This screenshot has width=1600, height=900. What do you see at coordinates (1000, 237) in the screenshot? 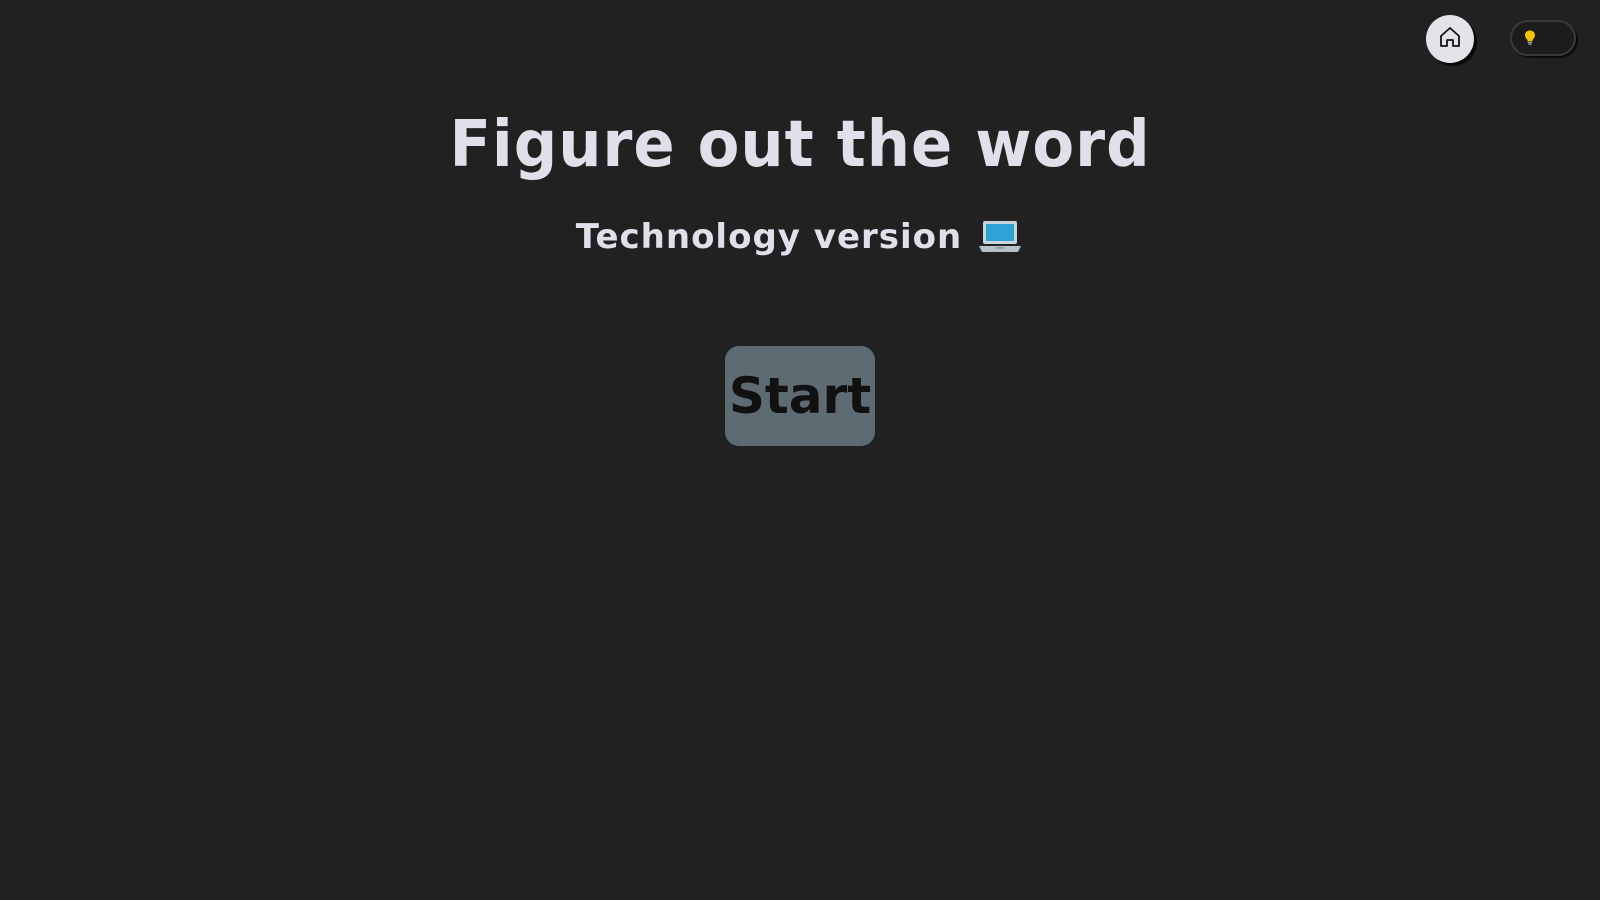
I see `laptop-icon` at bounding box center [1000, 237].